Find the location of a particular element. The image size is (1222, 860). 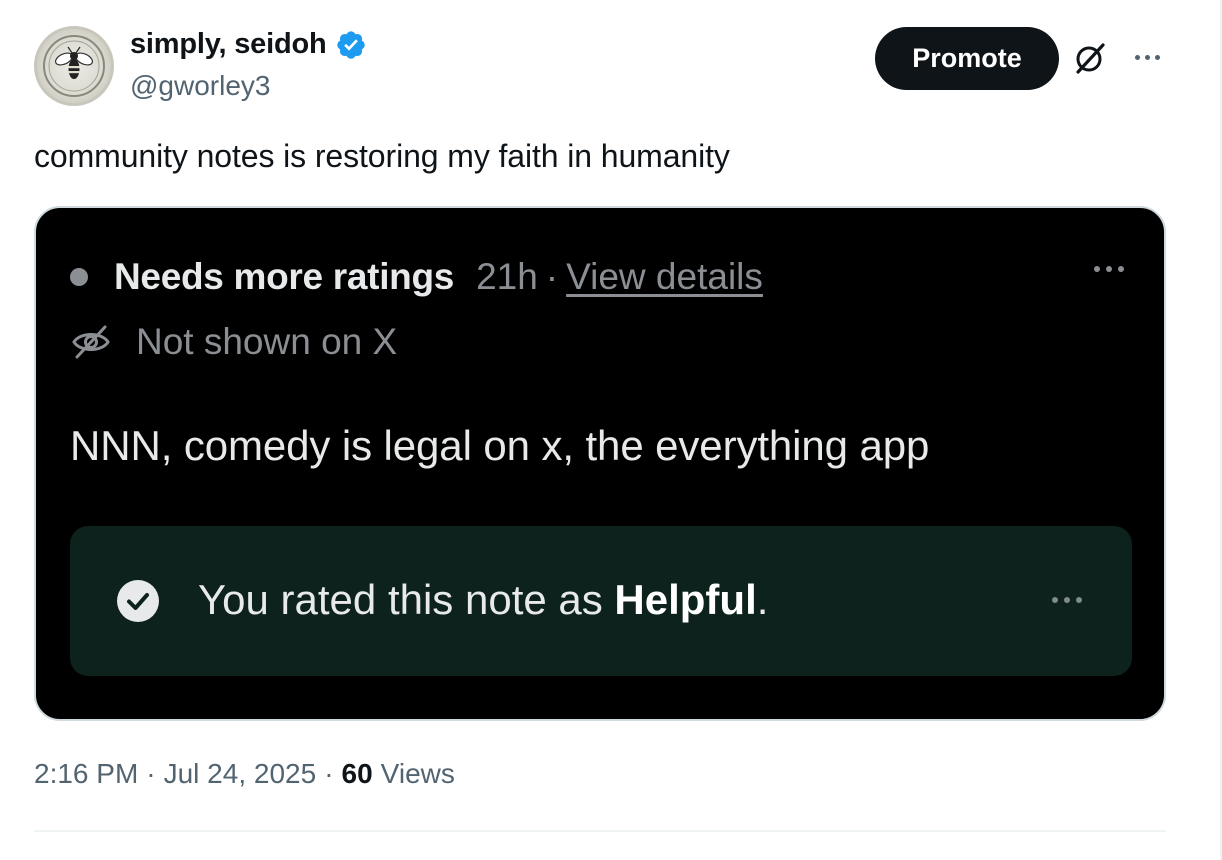

author-name-row: simply, seidoh is located at coordinates (248, 44).